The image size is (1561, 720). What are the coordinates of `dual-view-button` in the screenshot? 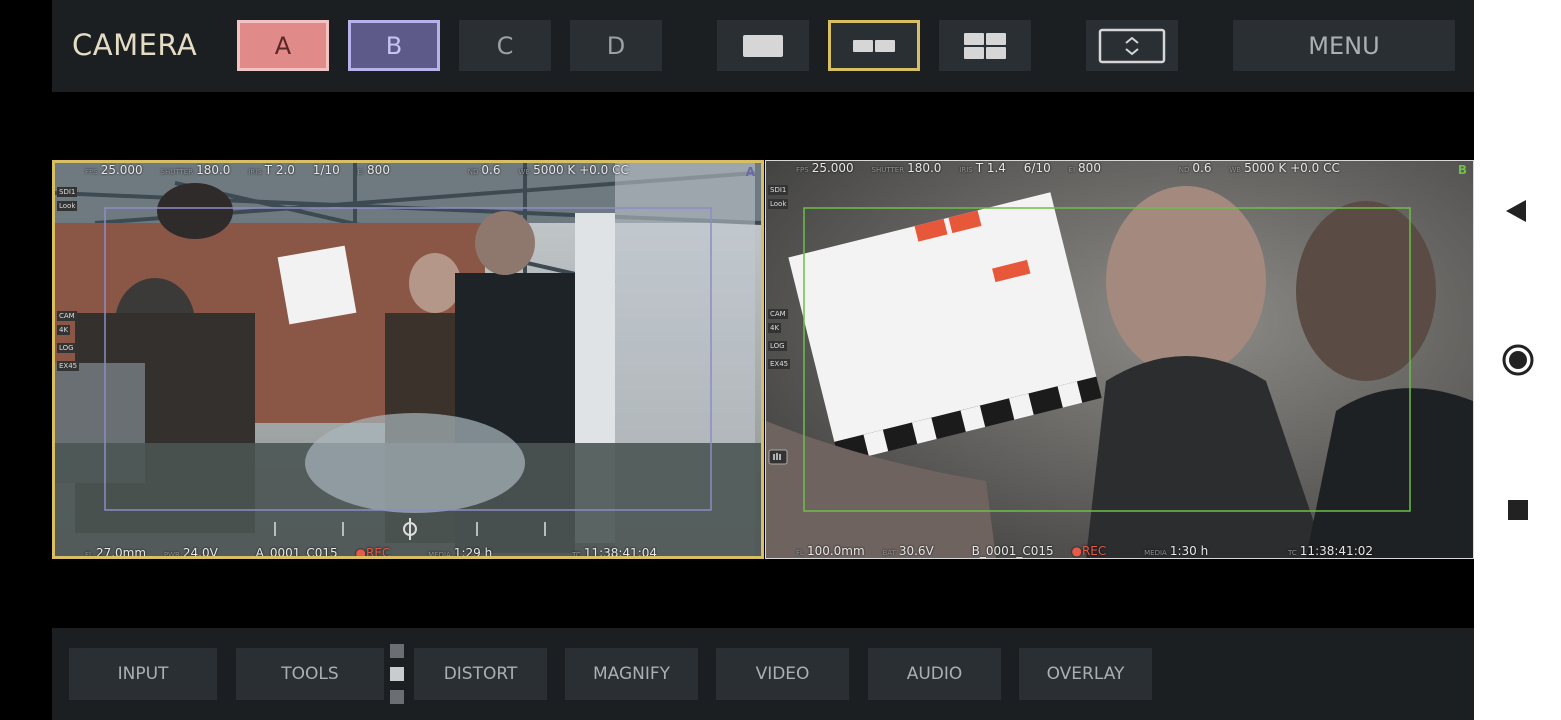 It's located at (874, 45).